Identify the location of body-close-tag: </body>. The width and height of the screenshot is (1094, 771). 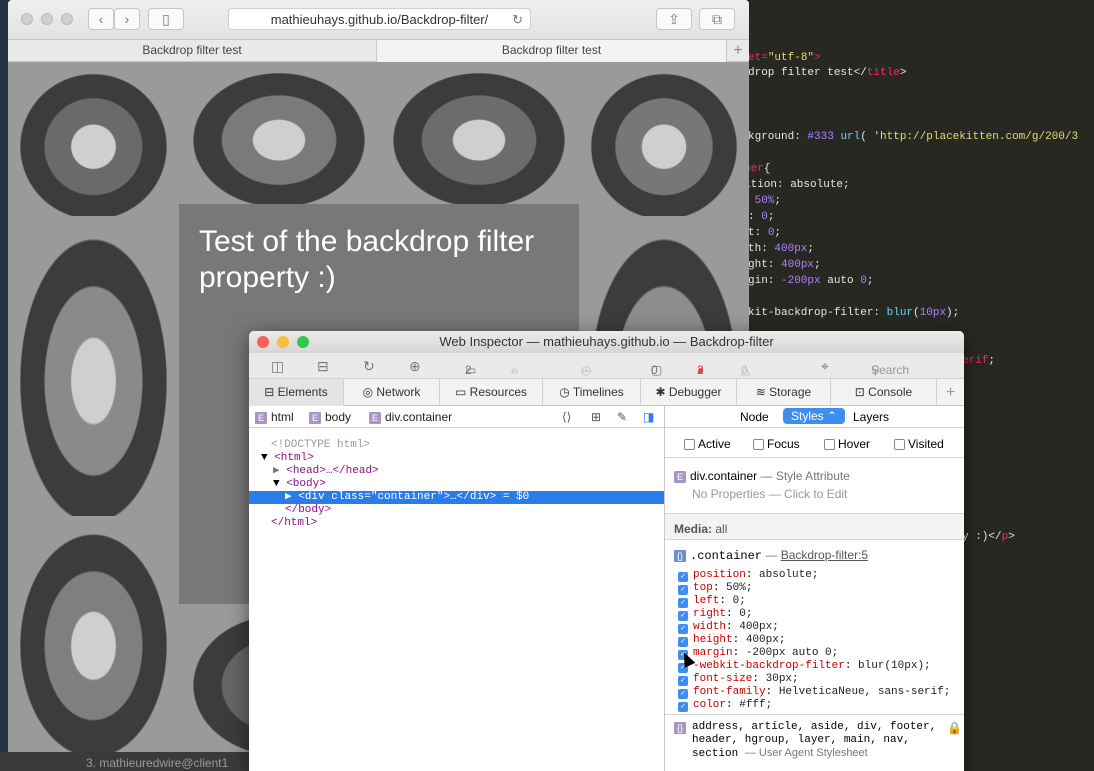
(456, 510).